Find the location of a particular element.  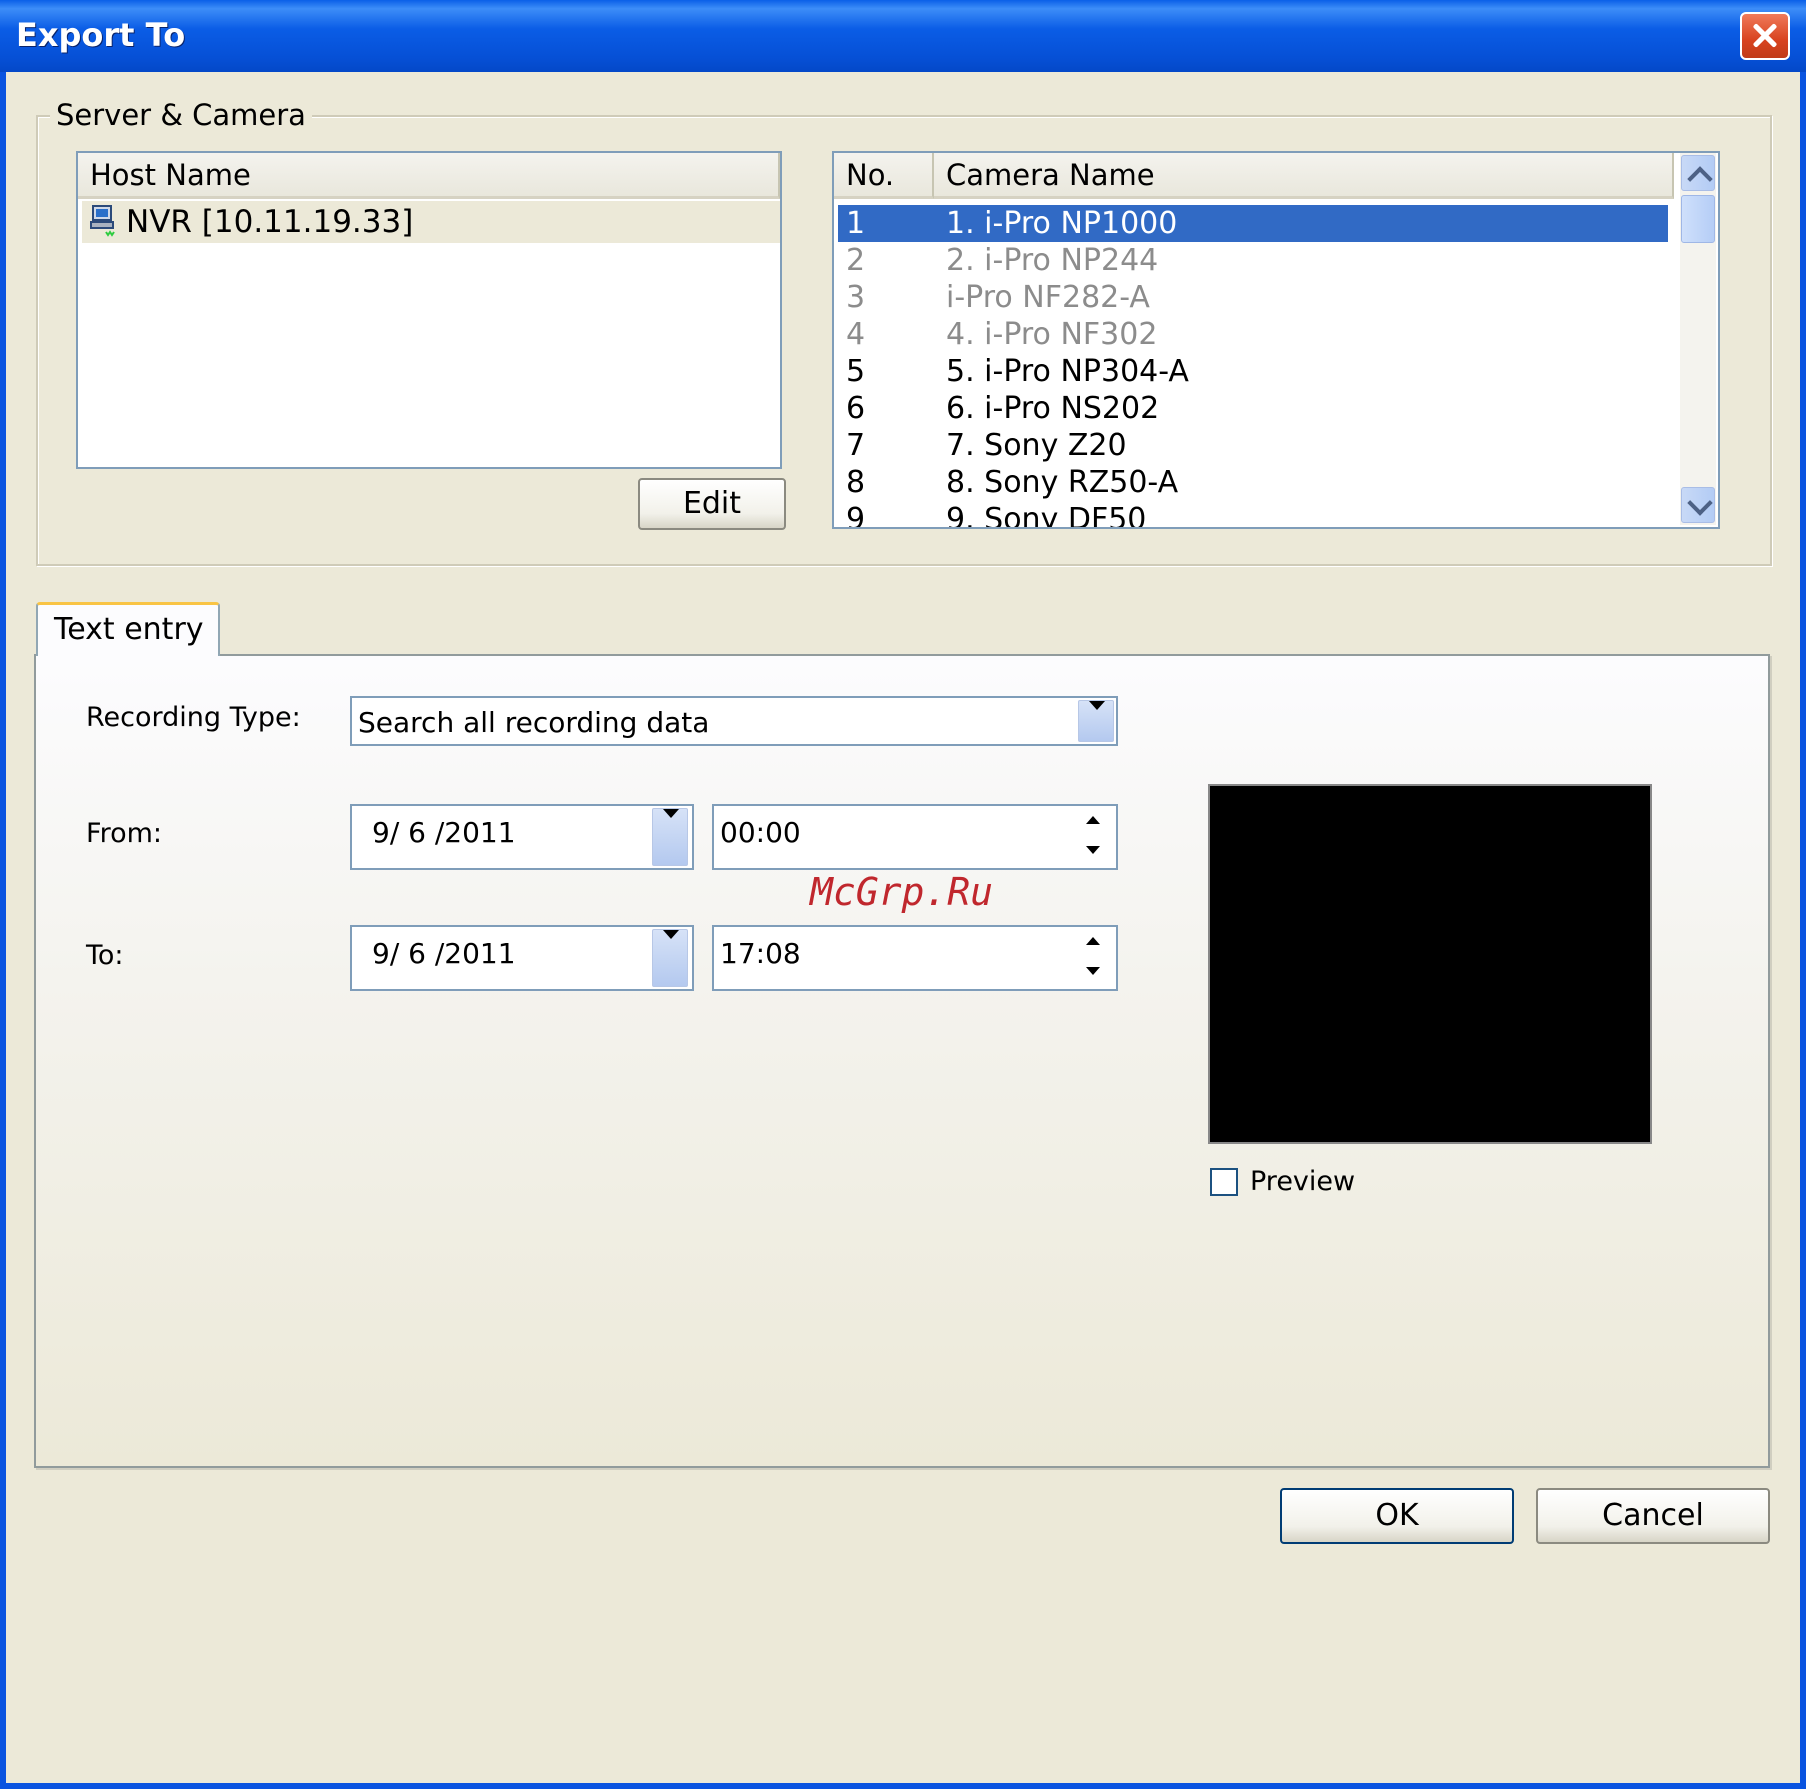

computer-icon is located at coordinates (102, 221).